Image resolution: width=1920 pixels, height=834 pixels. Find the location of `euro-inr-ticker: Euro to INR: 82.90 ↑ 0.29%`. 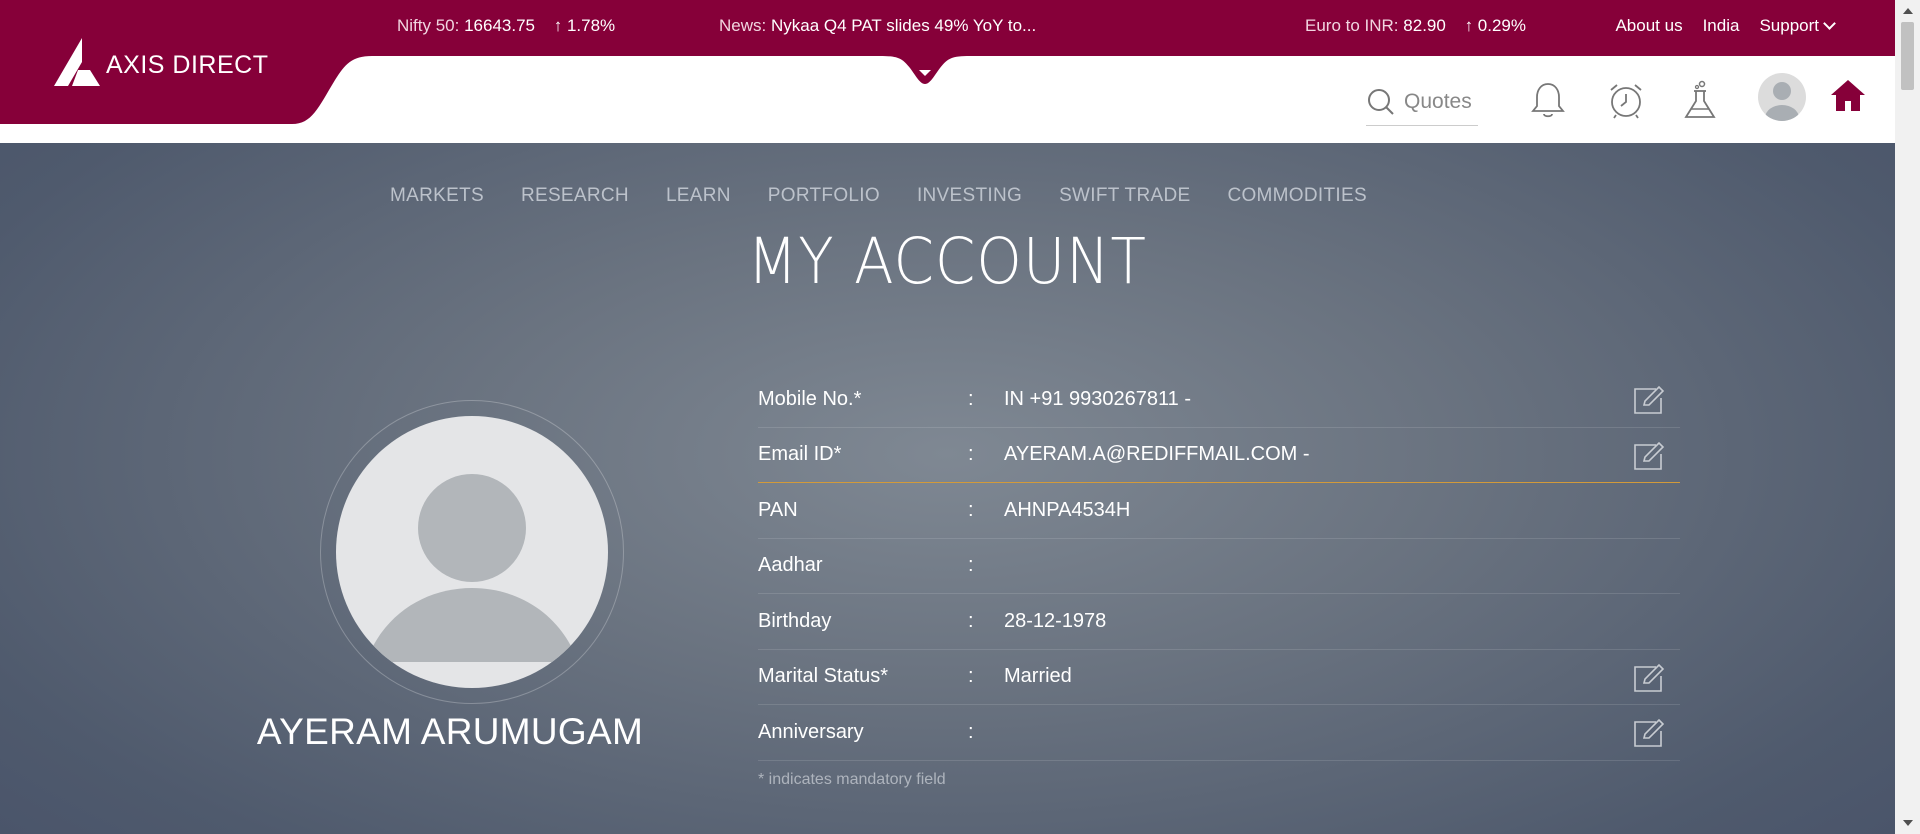

euro-inr-ticker: Euro to INR: 82.90 ↑ 0.29% is located at coordinates (1415, 26).